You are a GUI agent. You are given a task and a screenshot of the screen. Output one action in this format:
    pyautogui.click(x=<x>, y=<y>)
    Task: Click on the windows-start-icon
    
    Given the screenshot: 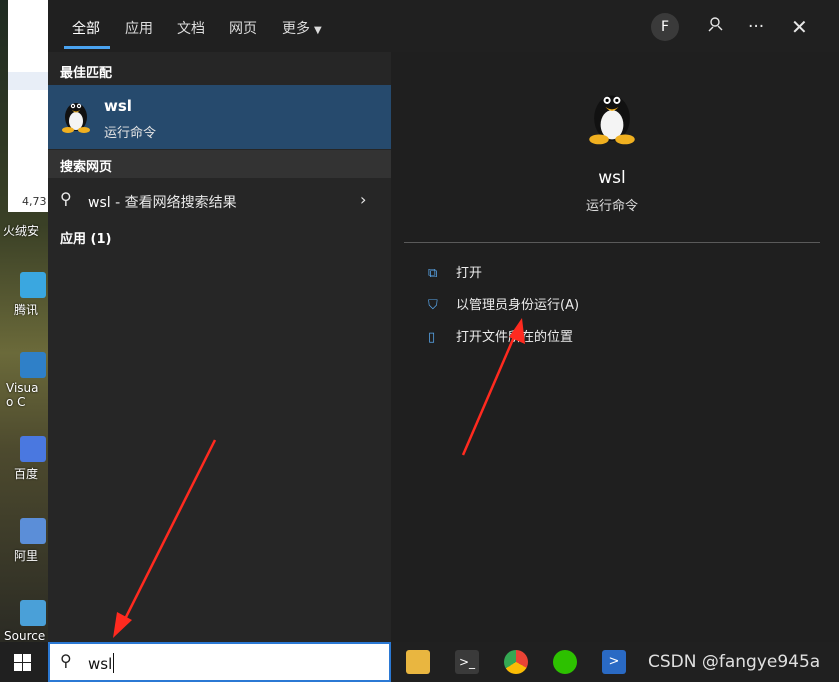 What is the action you would take?
    pyautogui.click(x=22, y=662)
    